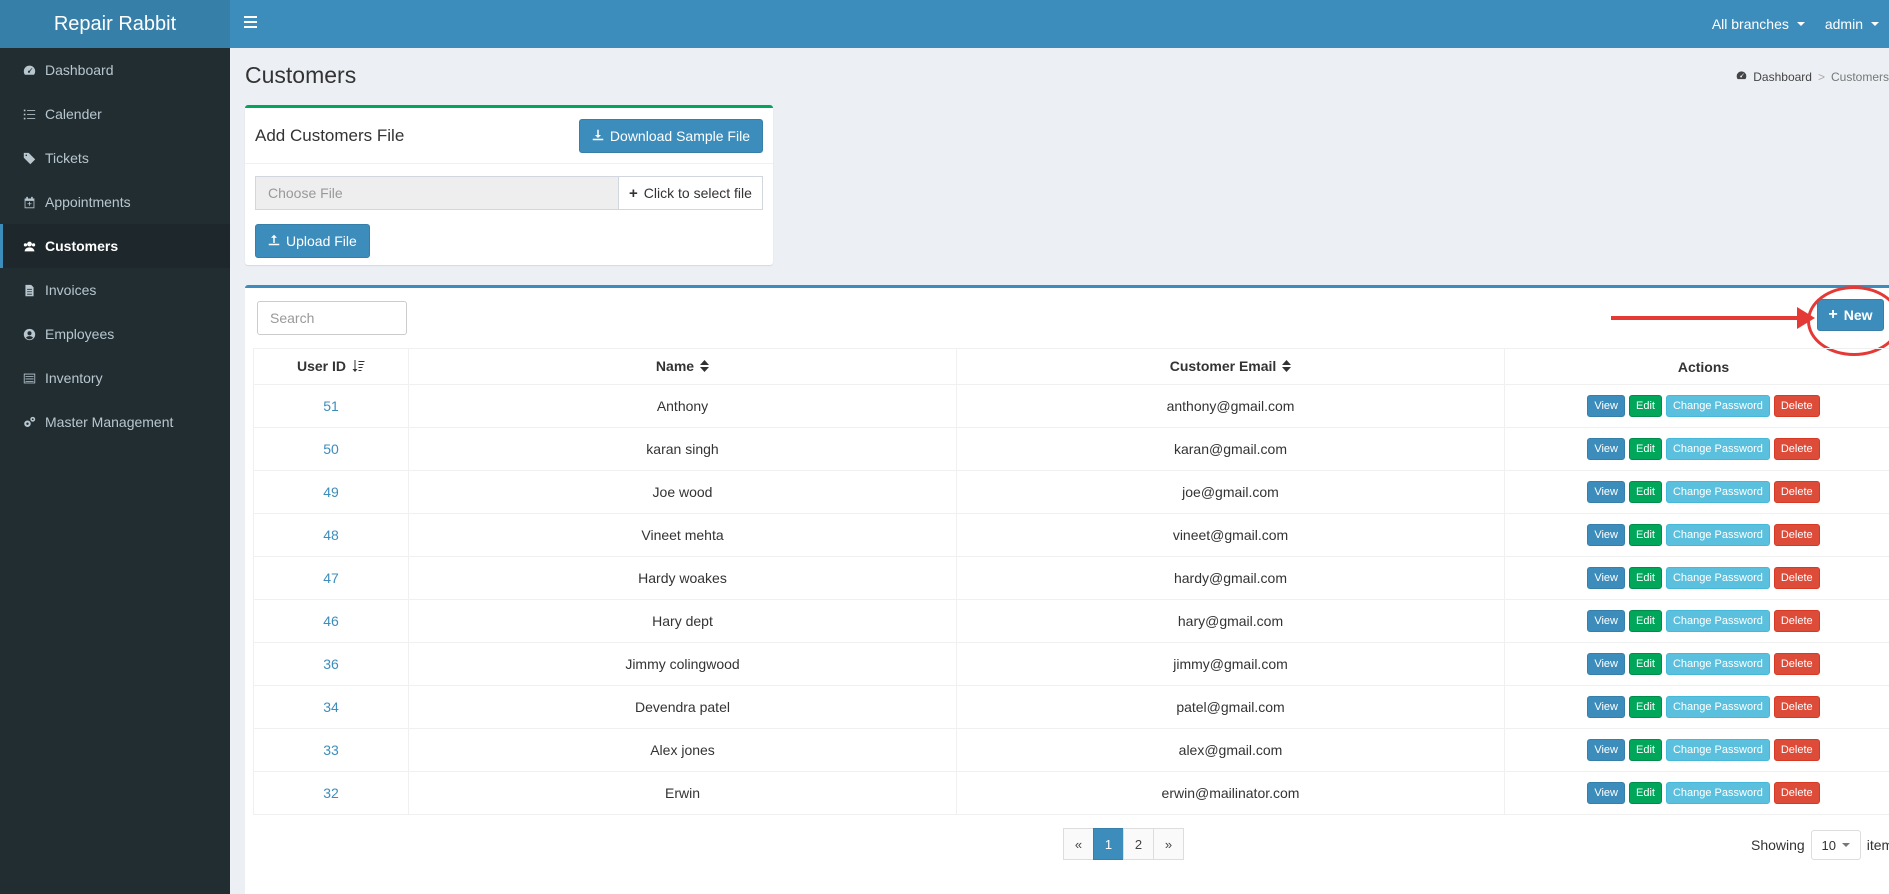  Describe the element at coordinates (675, 365) in the screenshot. I see `column-header-label: Name` at that location.